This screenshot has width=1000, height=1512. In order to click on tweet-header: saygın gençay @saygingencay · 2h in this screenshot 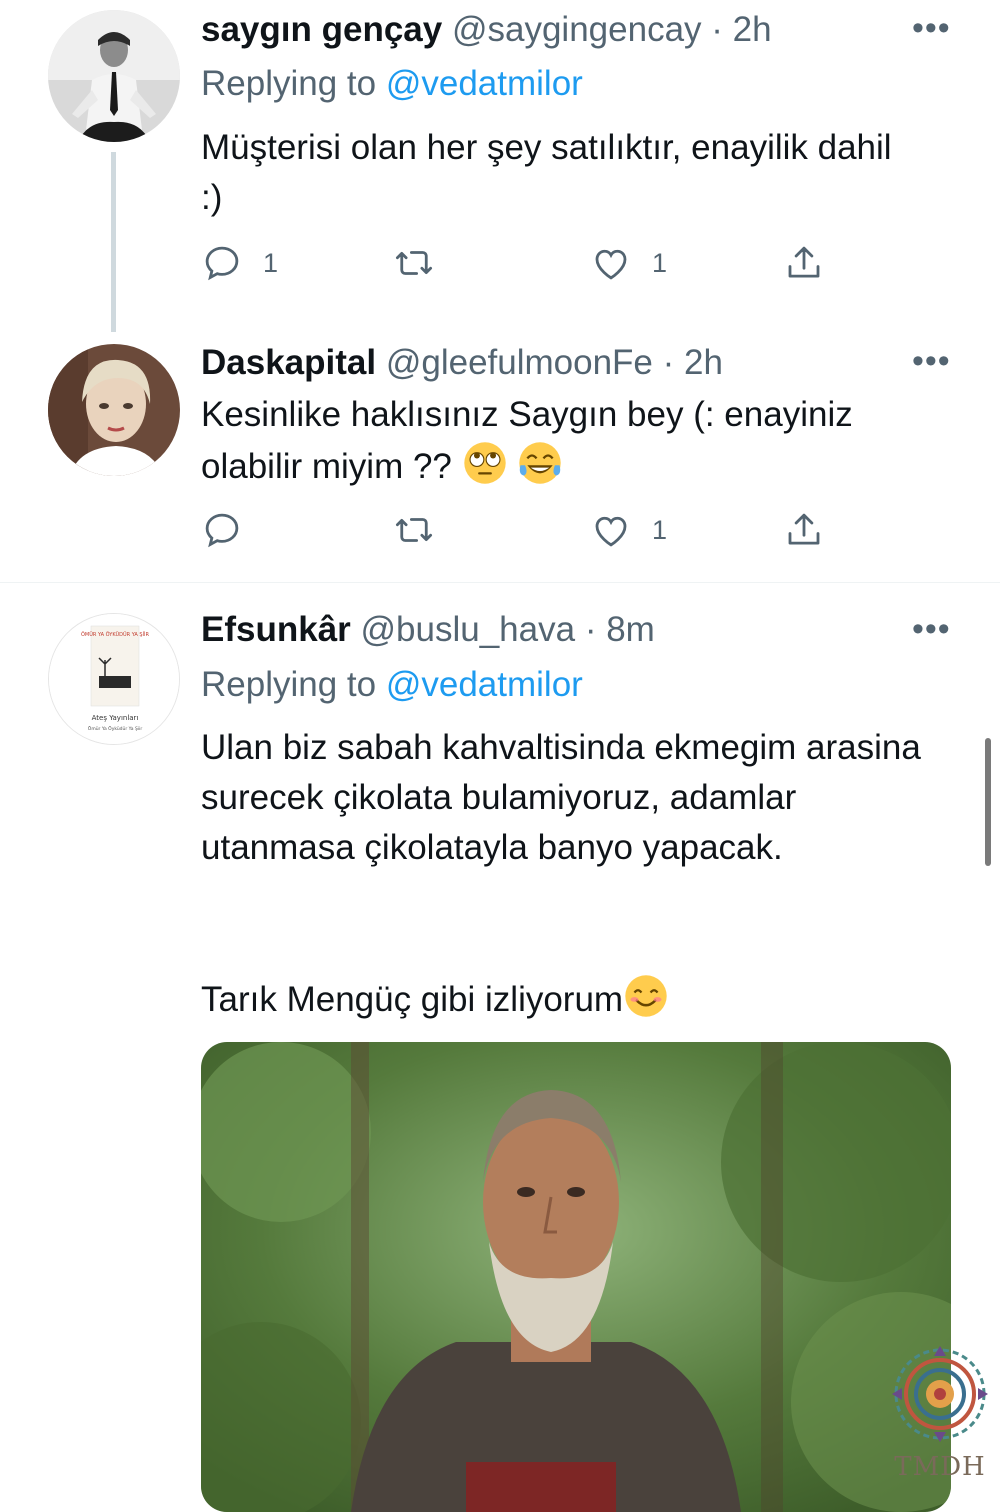, I will do `click(486, 30)`.